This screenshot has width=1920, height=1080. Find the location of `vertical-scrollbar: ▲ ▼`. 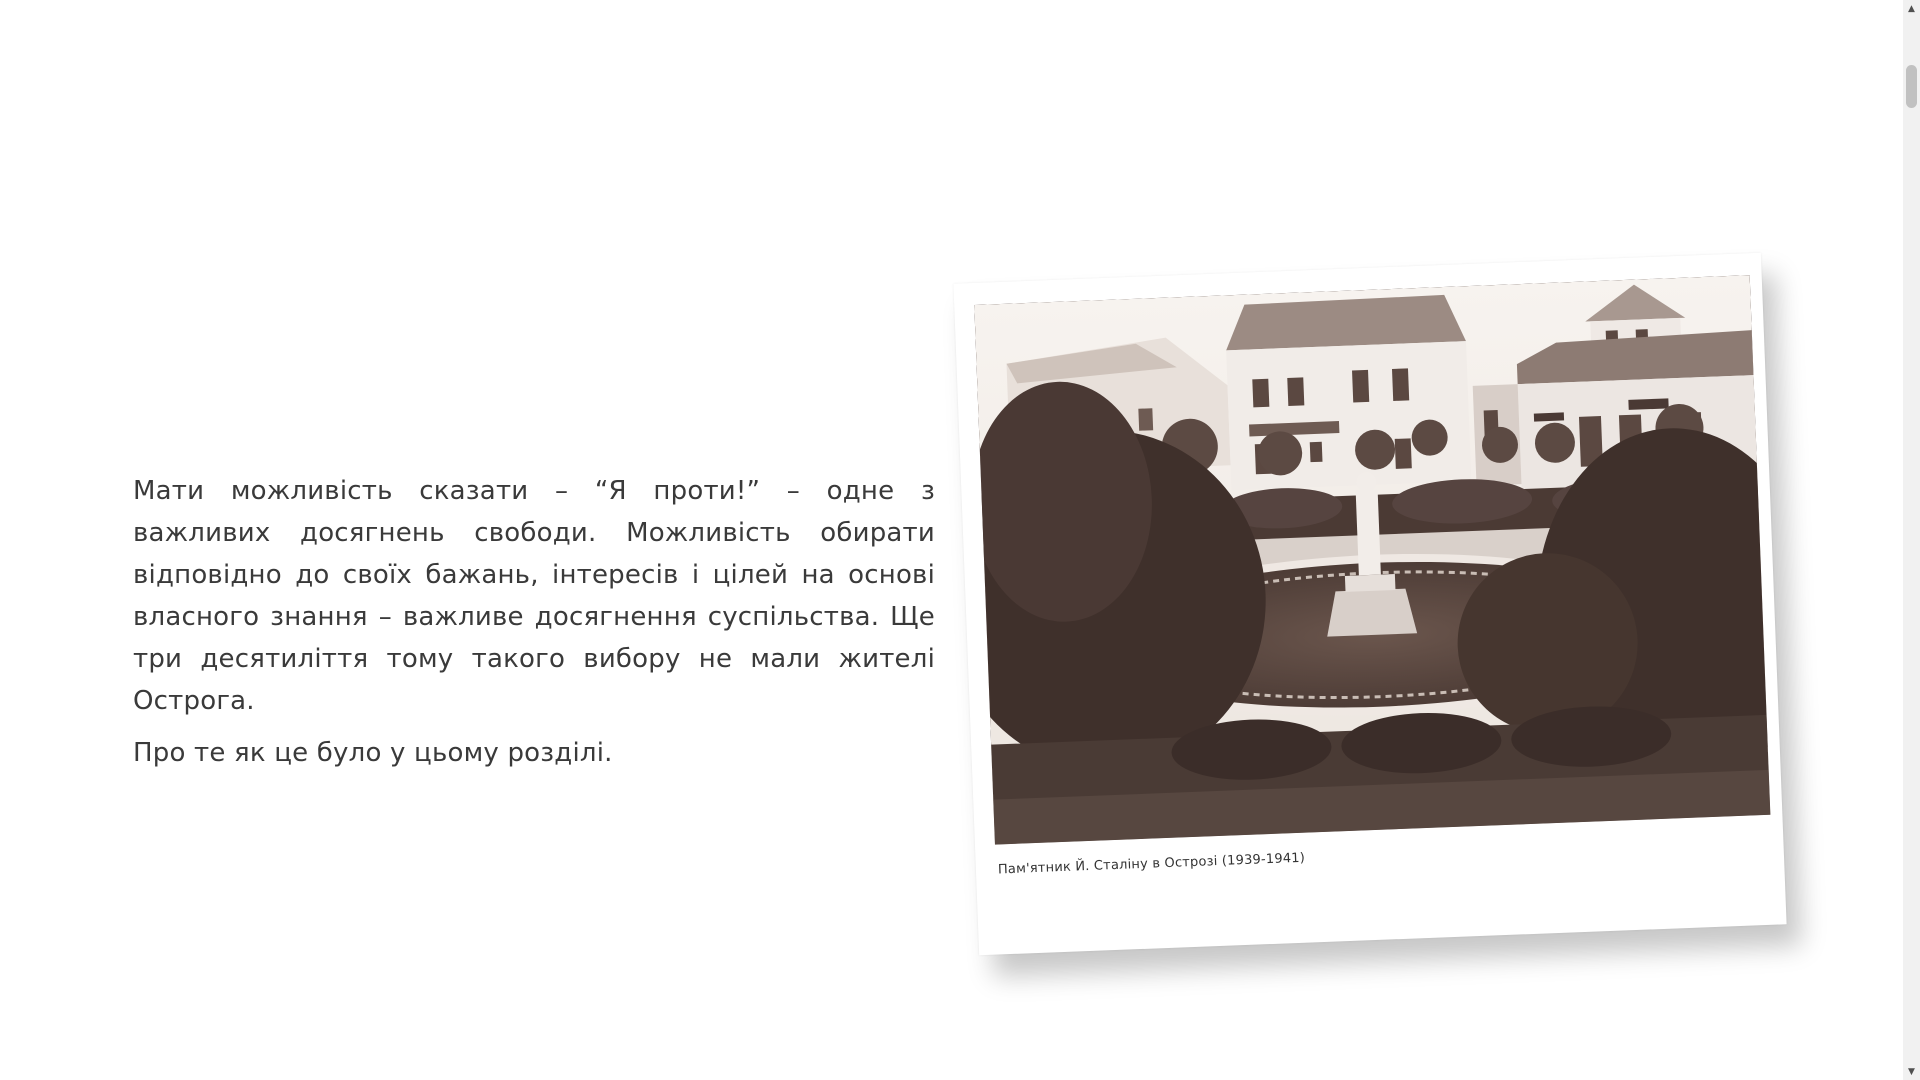

vertical-scrollbar: ▲ ▼ is located at coordinates (1911, 540).